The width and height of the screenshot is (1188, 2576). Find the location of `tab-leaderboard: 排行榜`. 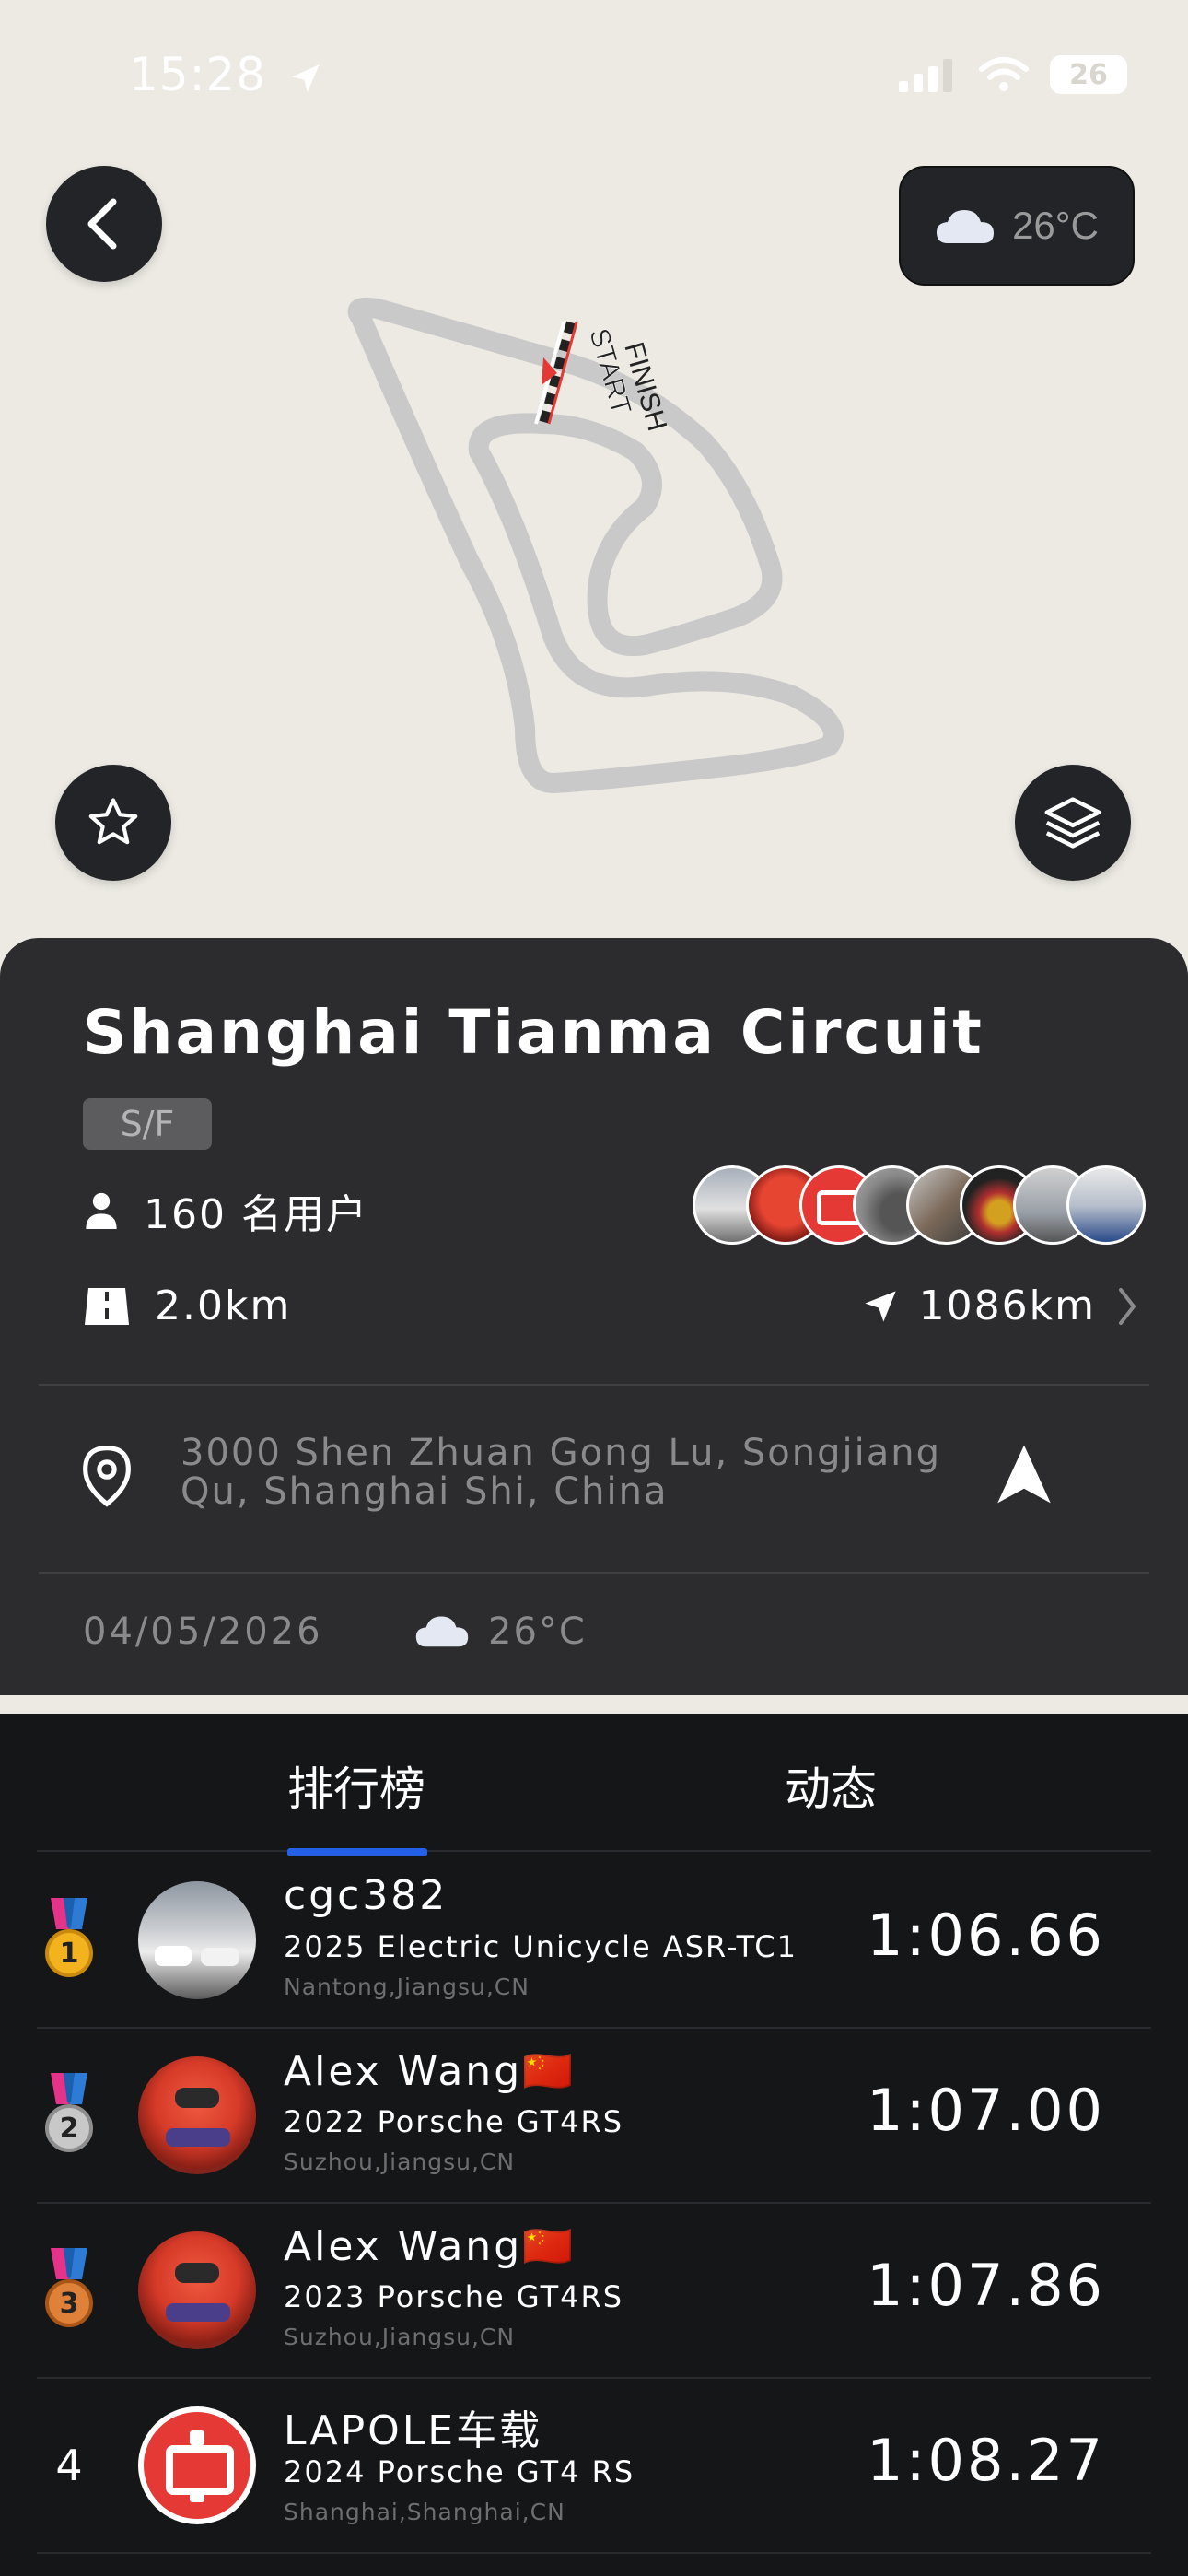

tab-leaderboard: 排行榜 is located at coordinates (356, 1785).